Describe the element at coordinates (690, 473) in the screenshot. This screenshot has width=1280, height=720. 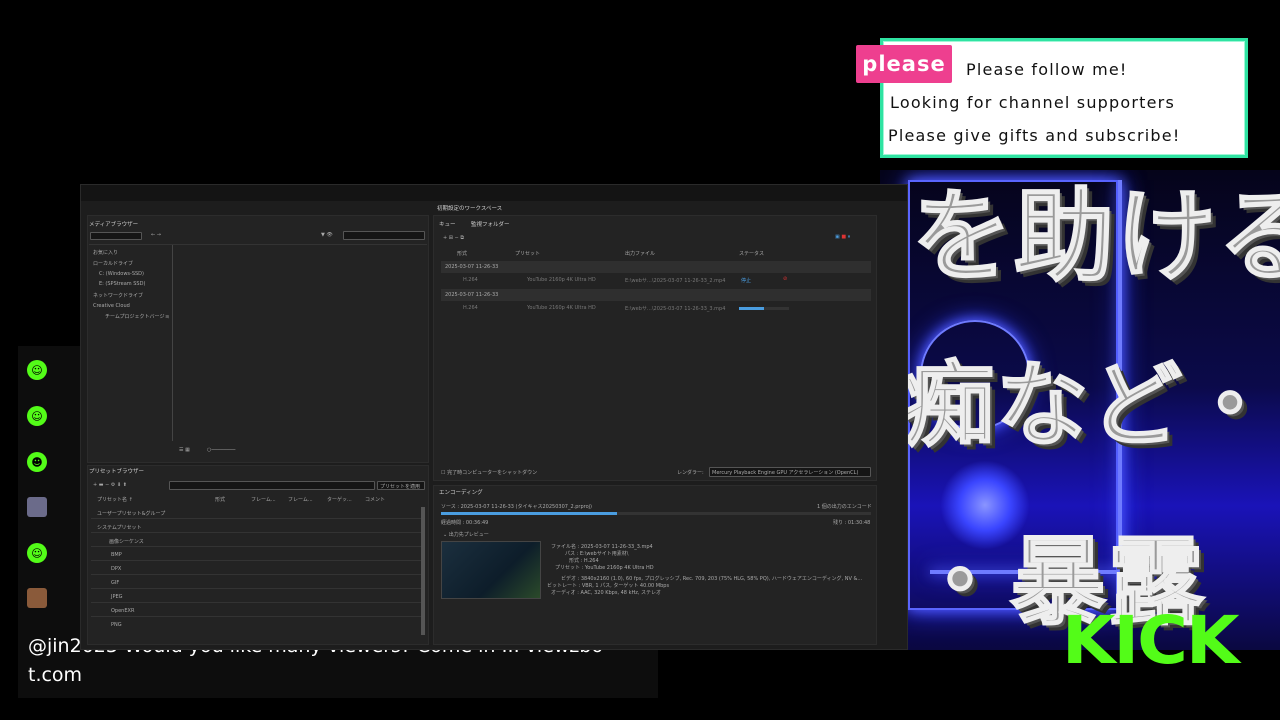
I see `renderer-label: レンダラー:` at that location.